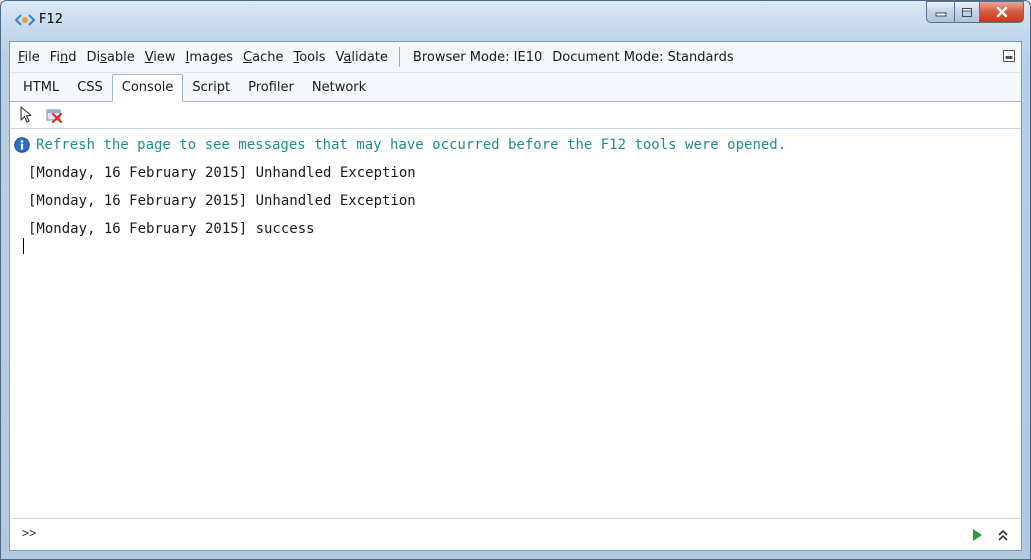  Describe the element at coordinates (147, 88) in the screenshot. I see `tab-console: Console` at that location.